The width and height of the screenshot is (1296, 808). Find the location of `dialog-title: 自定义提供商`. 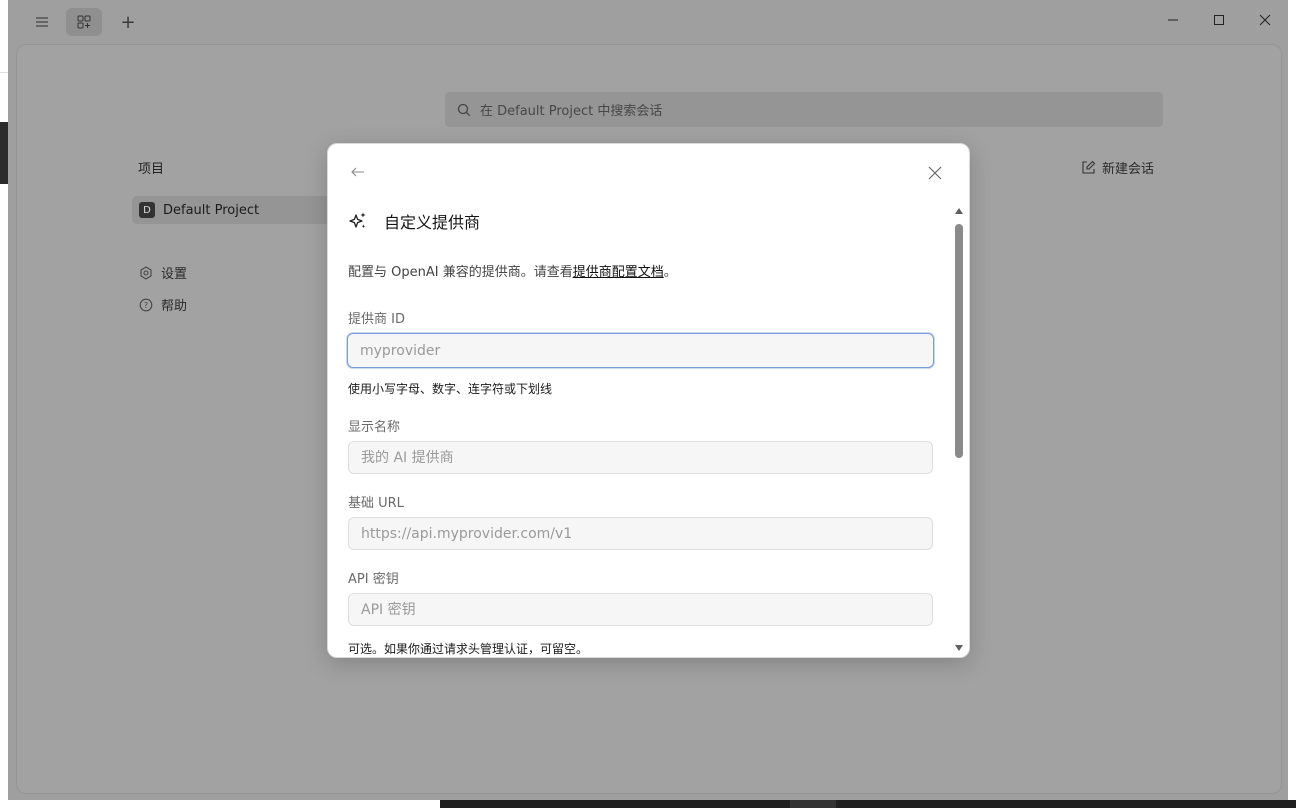

dialog-title: 自定义提供商 is located at coordinates (414, 221).